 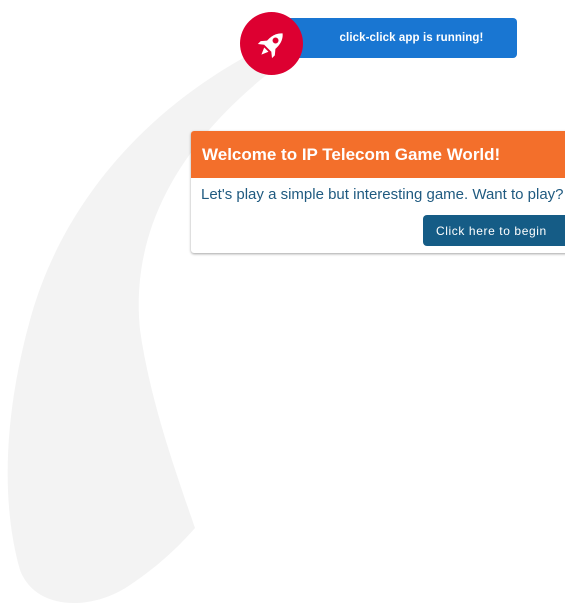 I want to click on app-status-text: click-click app is running!, so click(x=411, y=38).